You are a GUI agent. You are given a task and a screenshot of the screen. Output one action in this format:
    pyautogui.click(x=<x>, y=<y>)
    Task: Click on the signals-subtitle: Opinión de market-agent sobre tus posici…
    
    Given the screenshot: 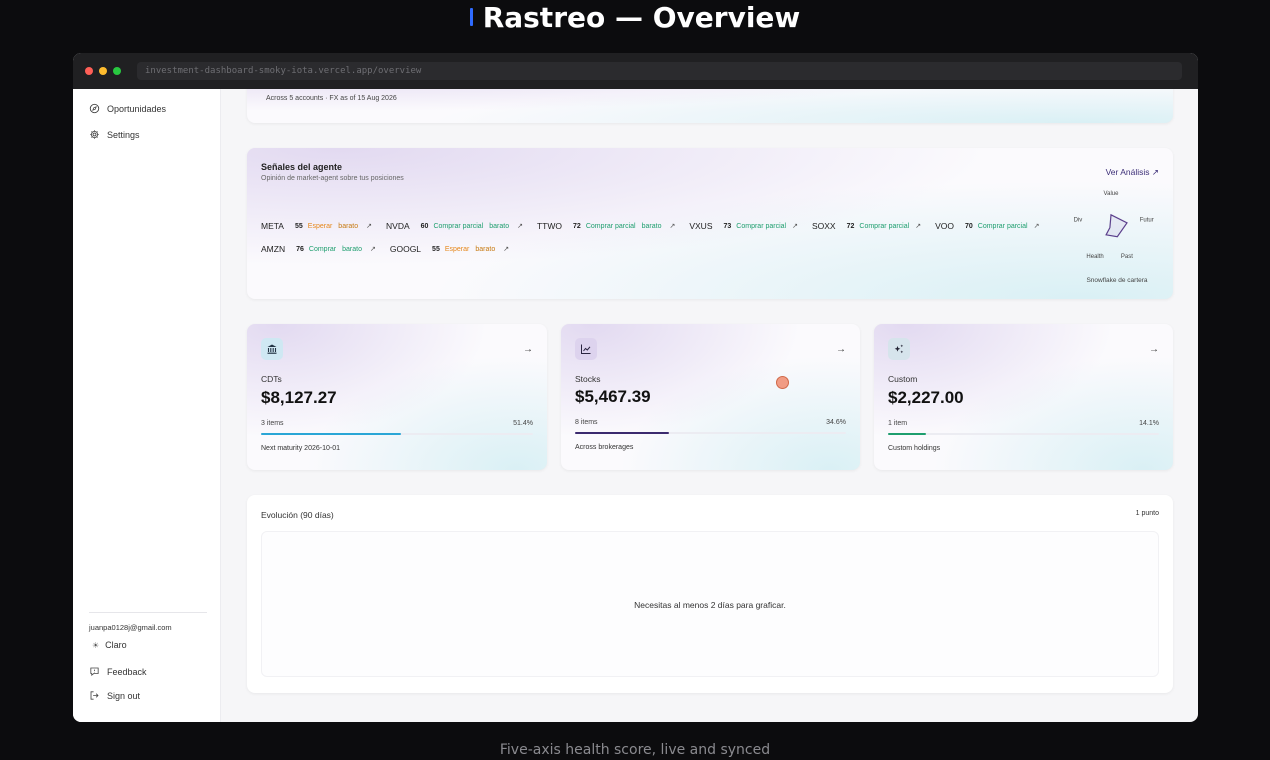 What is the action you would take?
    pyautogui.click(x=332, y=178)
    